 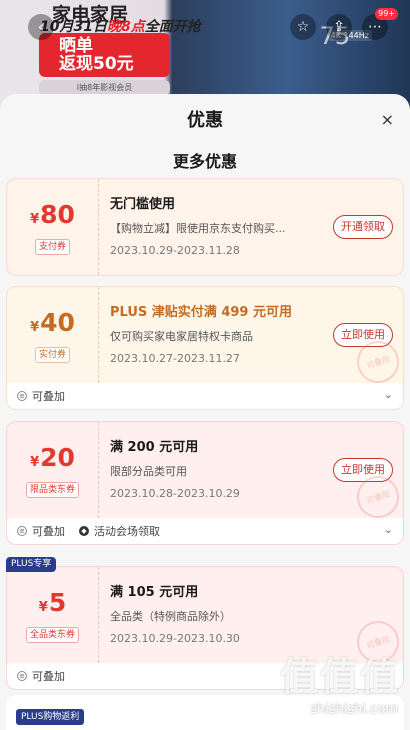 What do you see at coordinates (84, 531) in the screenshot?
I see `venue-icon: ◆` at bounding box center [84, 531].